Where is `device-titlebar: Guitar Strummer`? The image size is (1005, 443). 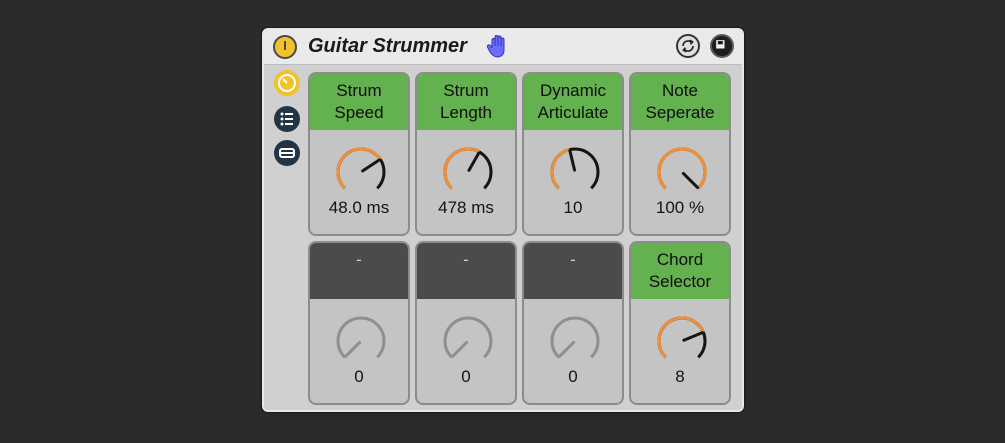
device-titlebar: Guitar Strummer is located at coordinates (503, 47).